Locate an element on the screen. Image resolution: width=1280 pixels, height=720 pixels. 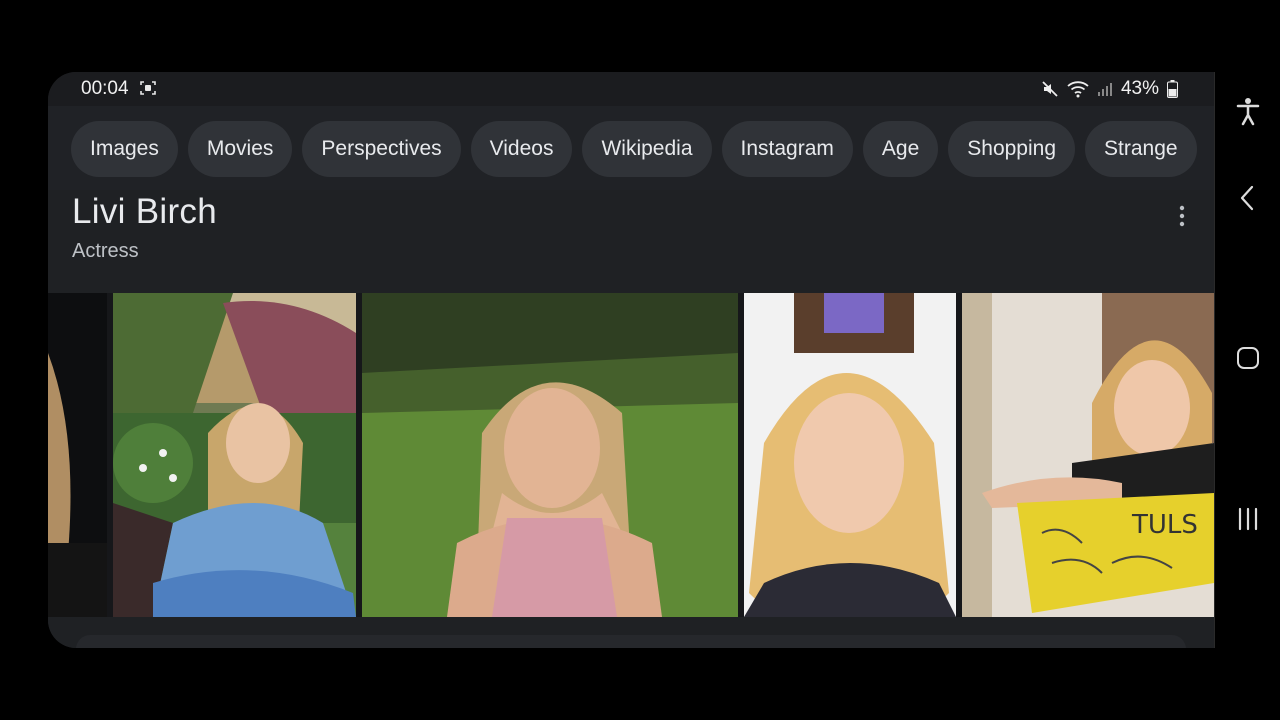
status-time: 00:04 is located at coordinates (105, 88).